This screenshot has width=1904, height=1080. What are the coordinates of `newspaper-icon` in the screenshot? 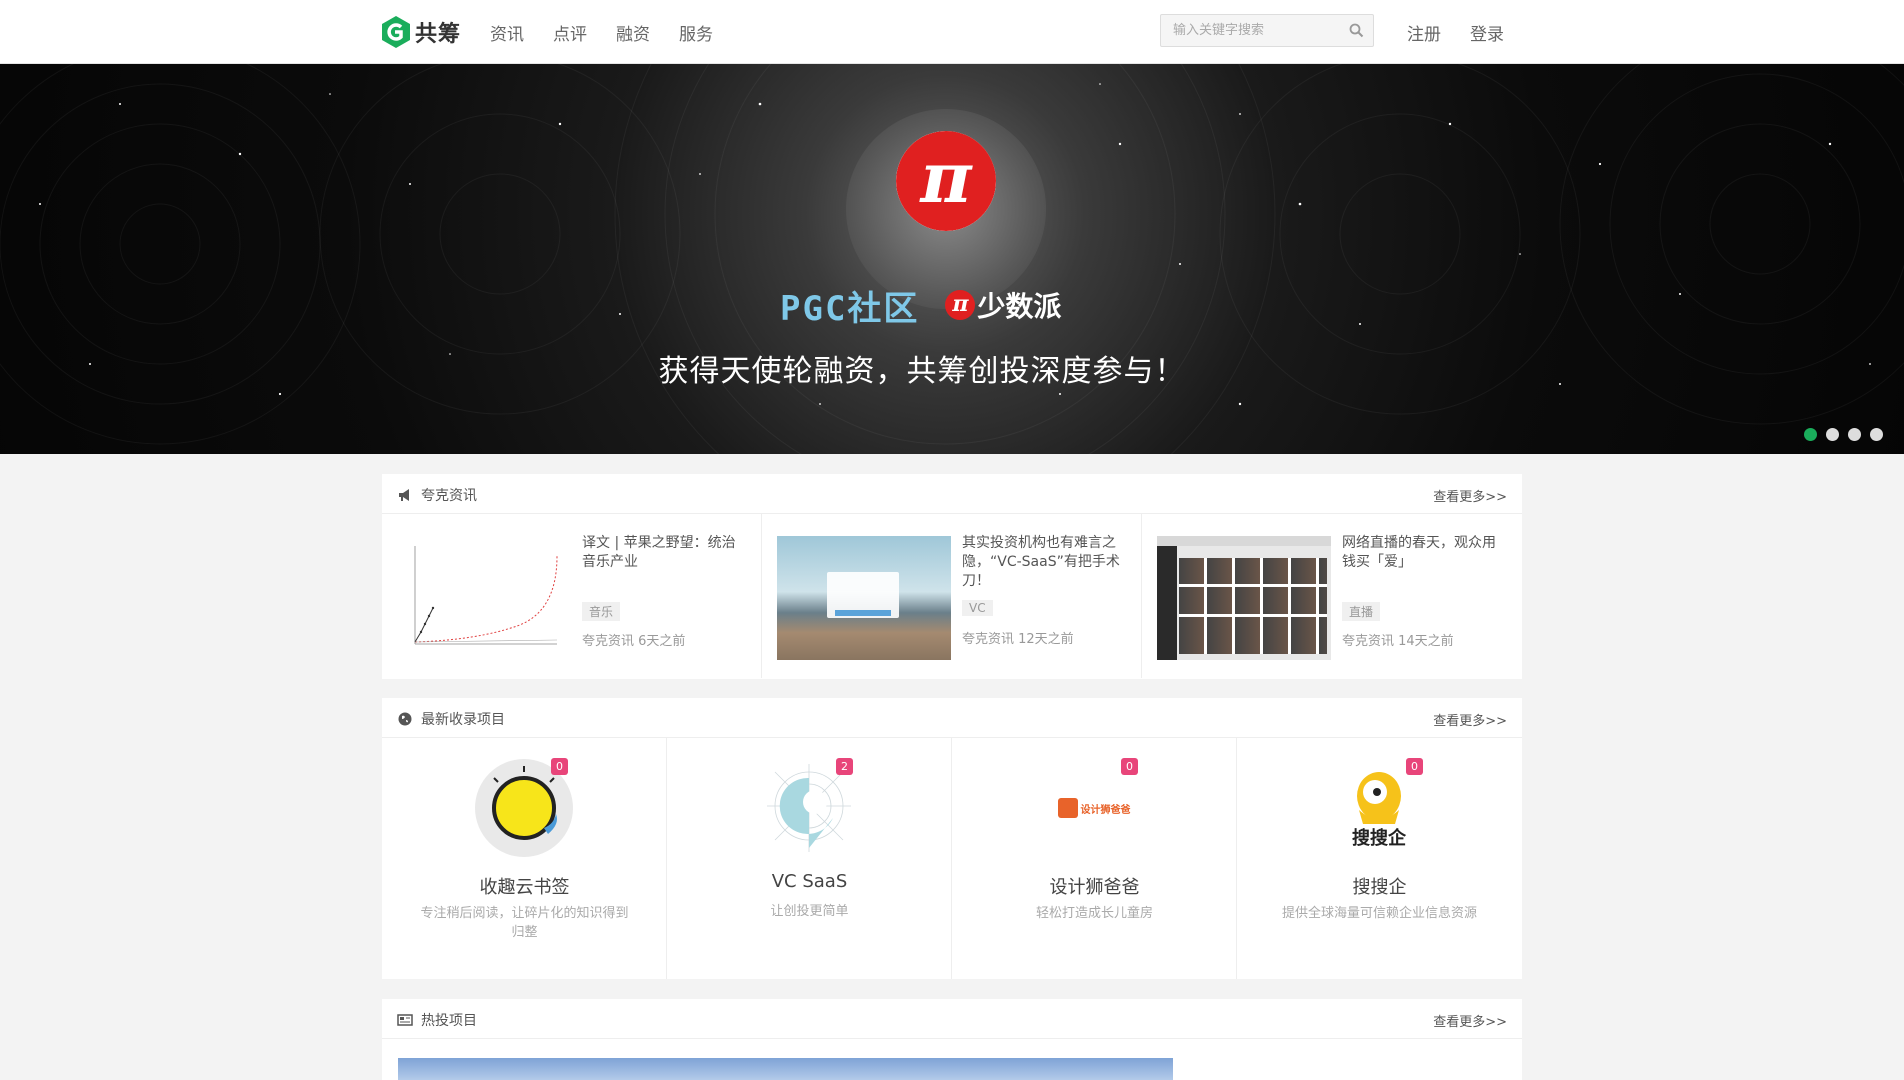 It's located at (405, 1020).